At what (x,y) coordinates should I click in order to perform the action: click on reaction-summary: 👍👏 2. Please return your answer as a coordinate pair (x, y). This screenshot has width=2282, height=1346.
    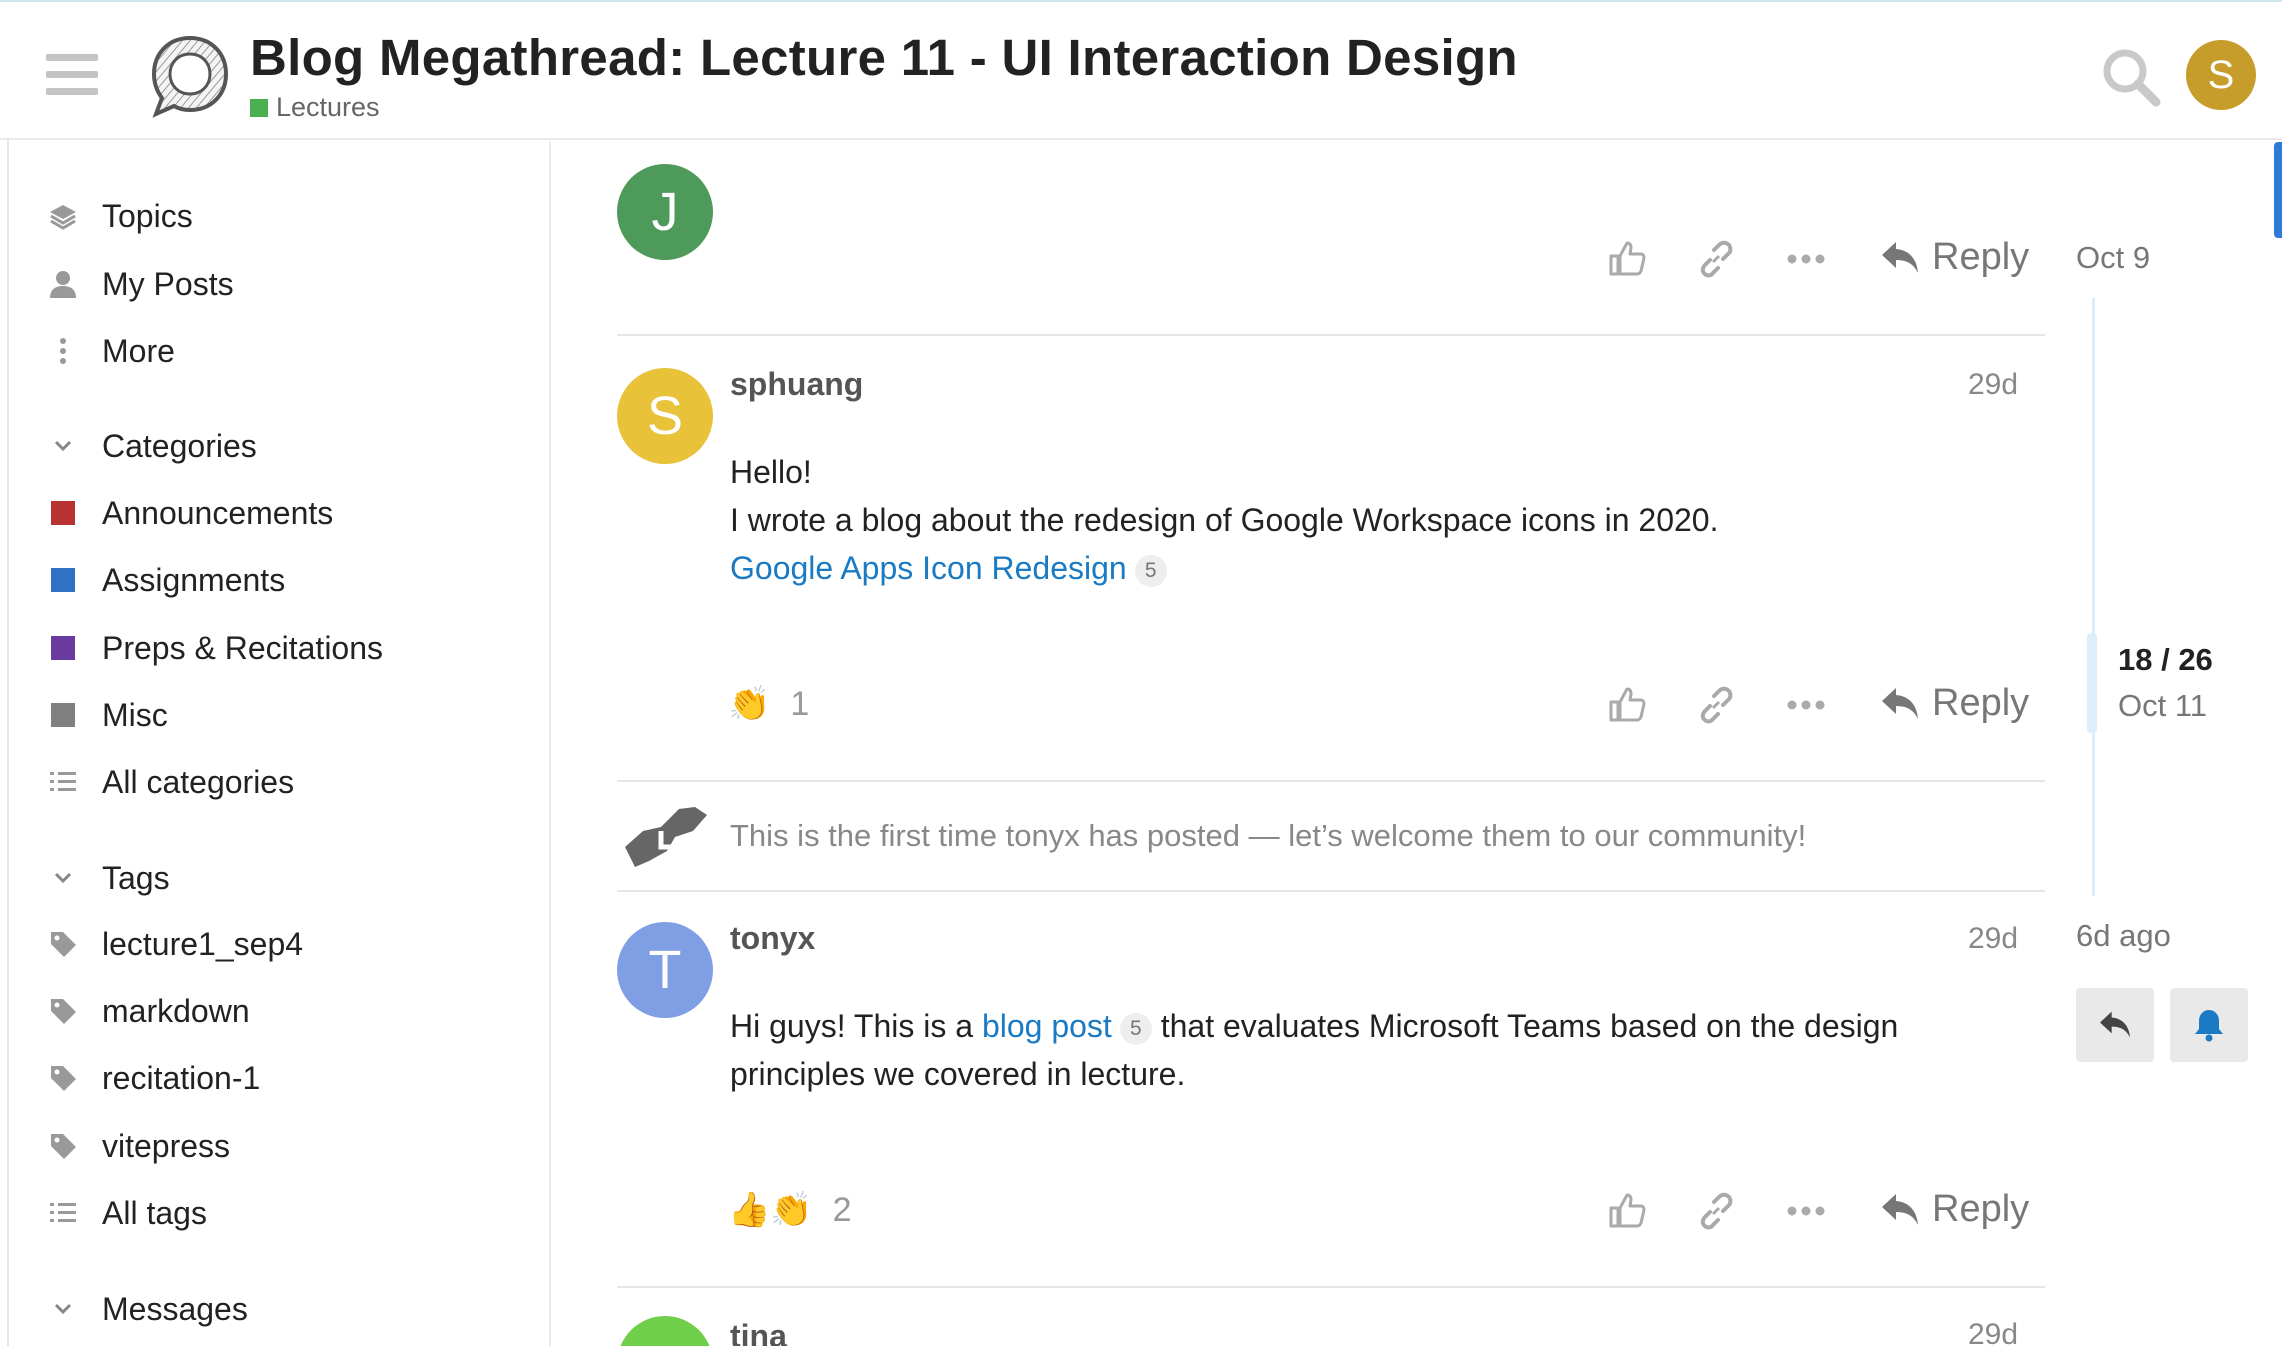
    Looking at the image, I should click on (790, 1210).